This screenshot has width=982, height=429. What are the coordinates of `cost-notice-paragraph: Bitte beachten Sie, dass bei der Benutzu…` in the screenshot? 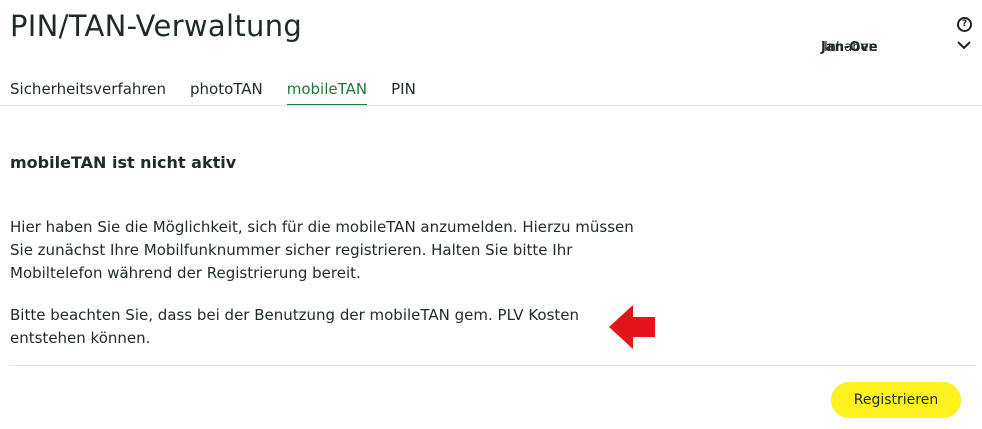 It's located at (340, 327).